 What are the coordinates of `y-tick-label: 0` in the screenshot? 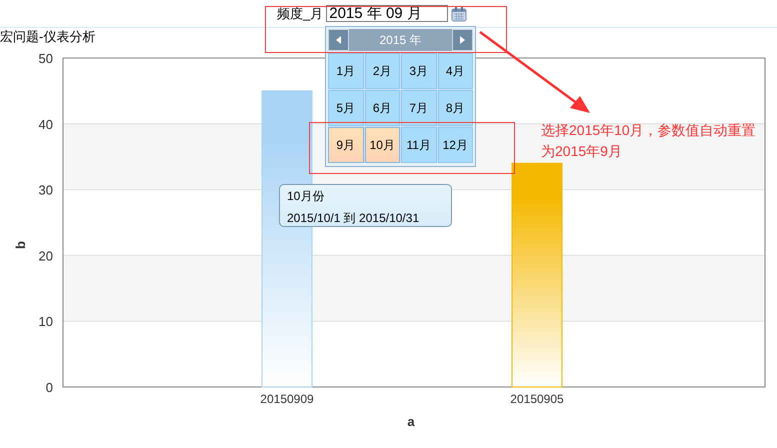 It's located at (49, 387).